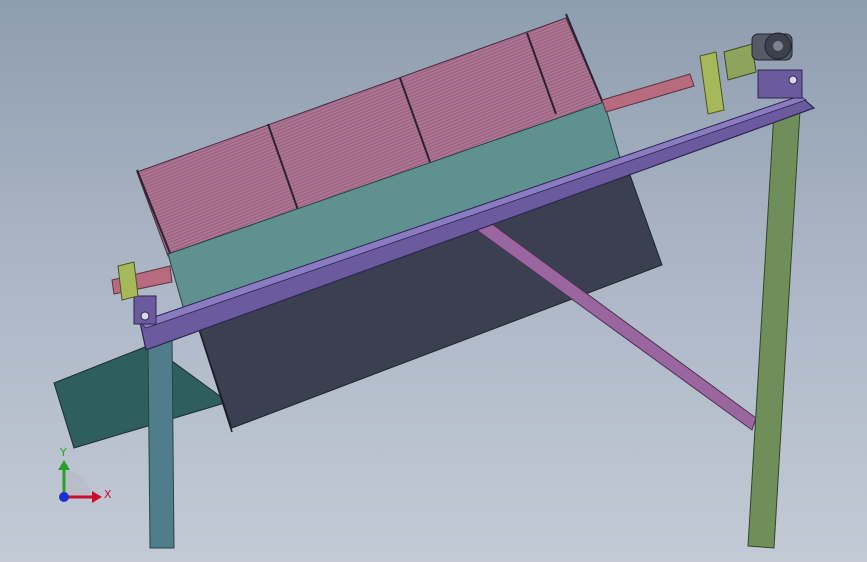 The width and height of the screenshot is (867, 562). What do you see at coordinates (780, 84) in the screenshot?
I see `rear-bearing-block` at bounding box center [780, 84].